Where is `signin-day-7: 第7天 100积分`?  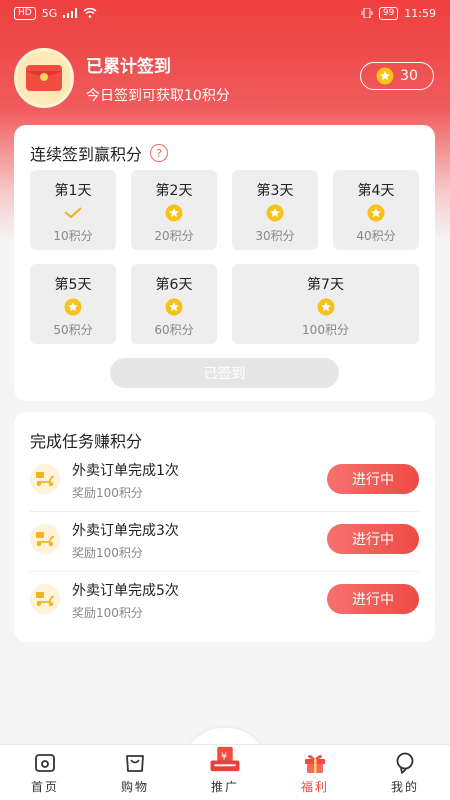
signin-day-7: 第7天 100积分 is located at coordinates (325, 304).